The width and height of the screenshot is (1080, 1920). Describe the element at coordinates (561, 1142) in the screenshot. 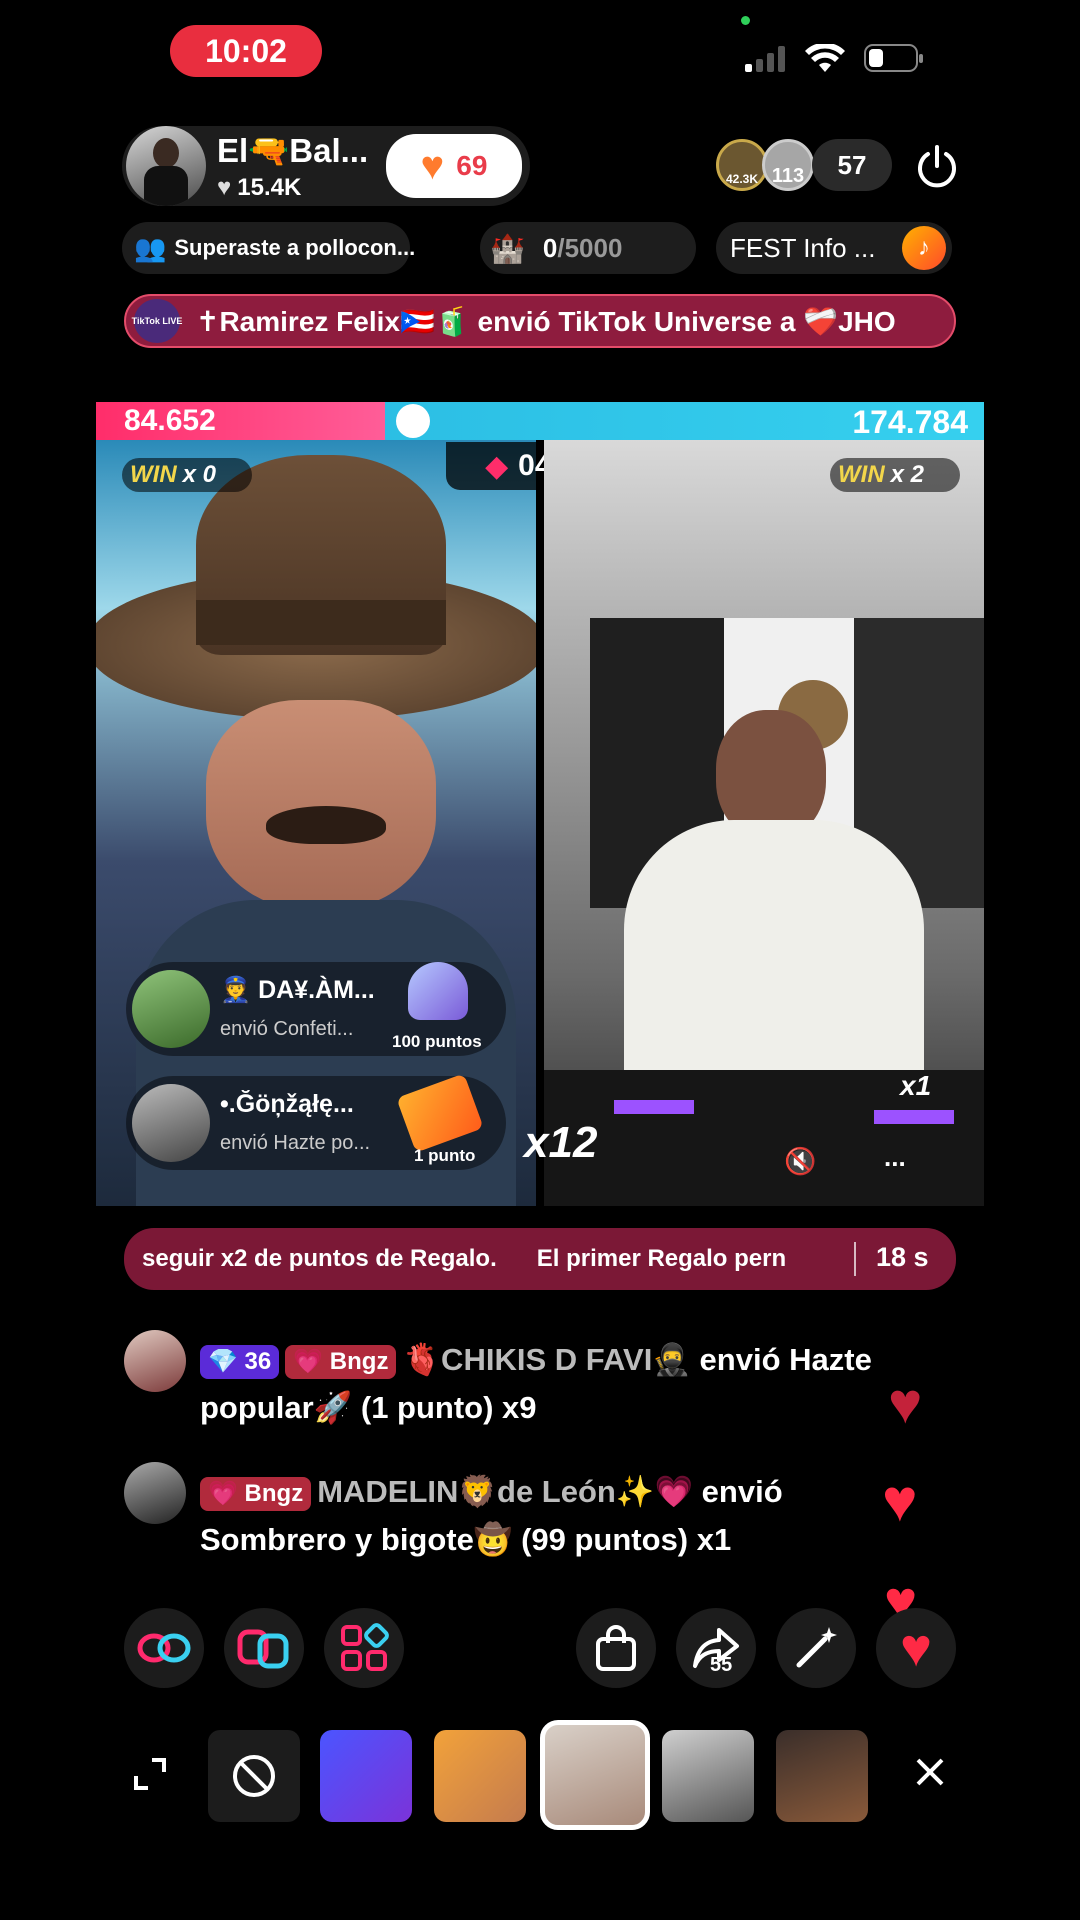

I see `gift-multiplier: x12` at that location.